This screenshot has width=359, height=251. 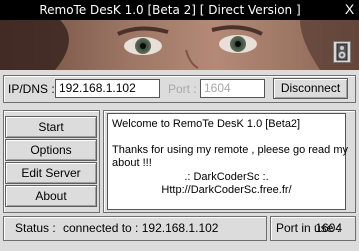 I want to click on author-url-text: Http://DarkCoderSc.free.fr/, so click(x=226, y=190).